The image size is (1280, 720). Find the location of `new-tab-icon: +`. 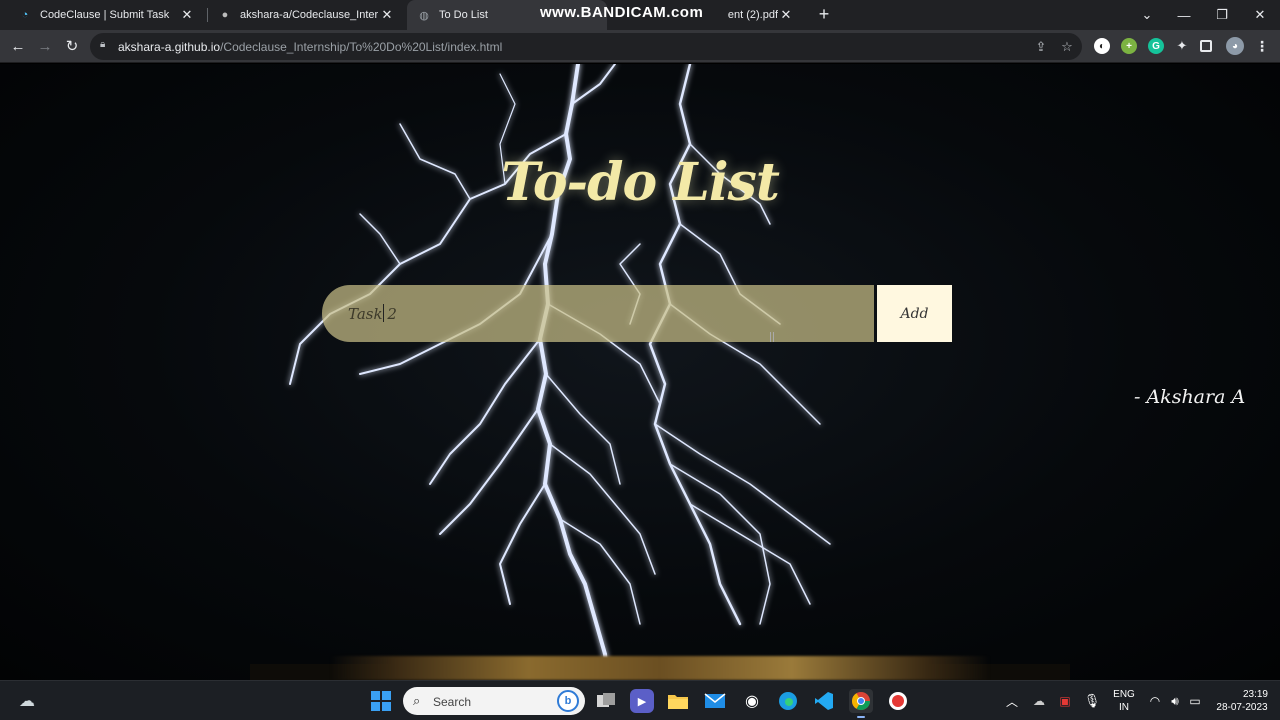

new-tab-icon: + is located at coordinates (824, 14).